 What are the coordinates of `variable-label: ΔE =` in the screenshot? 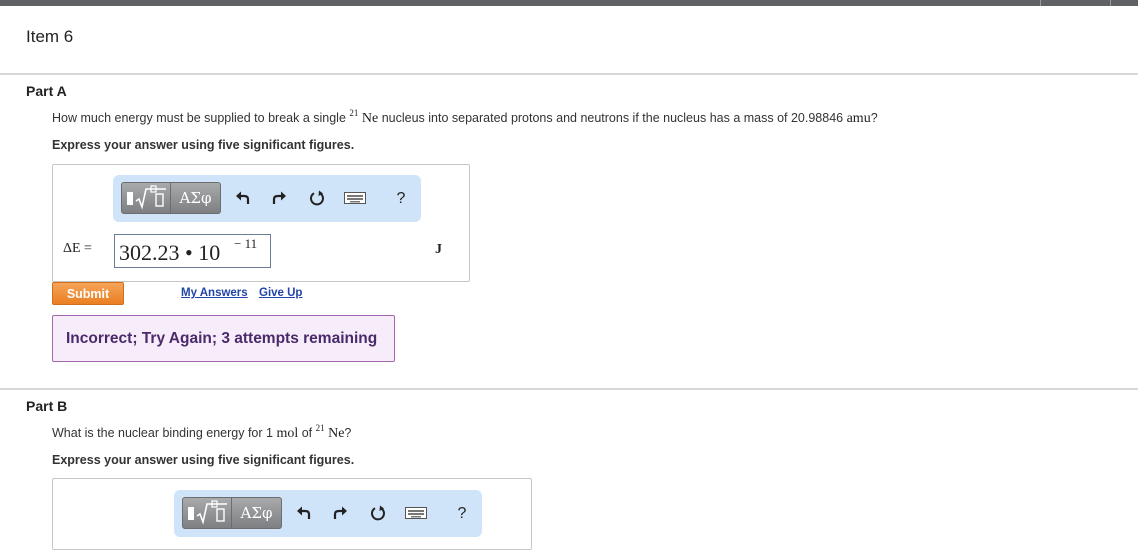 It's located at (77, 248).